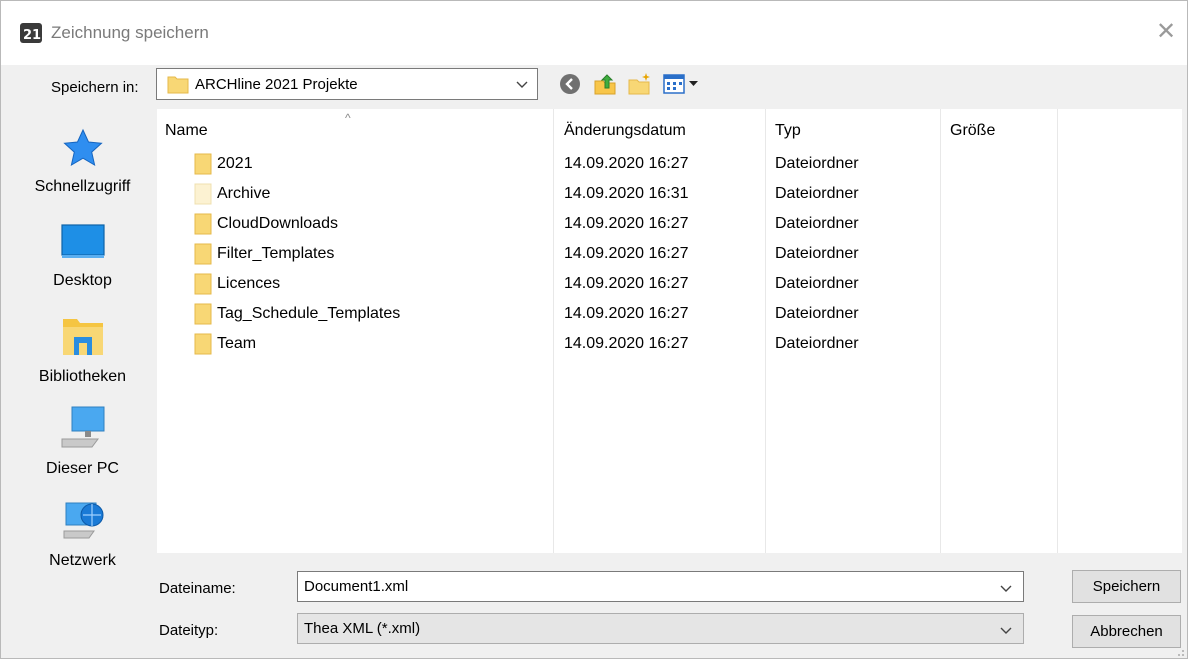 Image resolution: width=1188 pixels, height=659 pixels. I want to click on place-label: Schnellzugriff, so click(82, 186).